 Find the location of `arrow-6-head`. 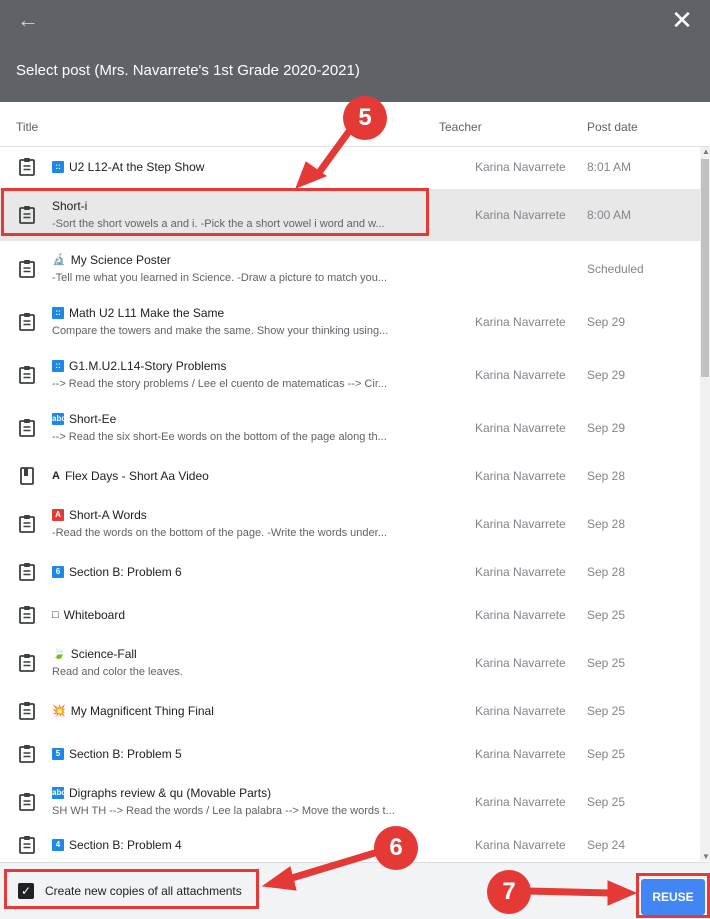

arrow-6-head is located at coordinates (279, 878).